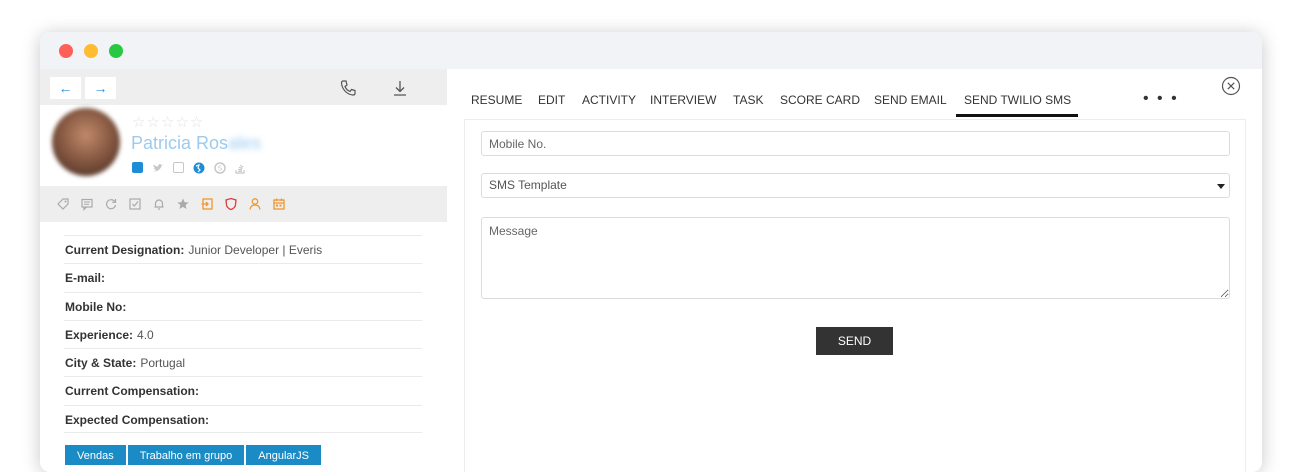 This screenshot has width=1302, height=472. Describe the element at coordinates (66, 51) in the screenshot. I see `close-window-button` at that location.